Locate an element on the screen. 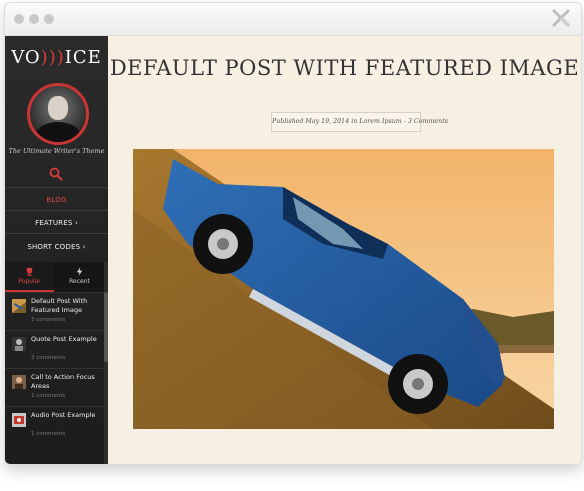  logo-sound-waves: ))) is located at coordinates (52, 57).